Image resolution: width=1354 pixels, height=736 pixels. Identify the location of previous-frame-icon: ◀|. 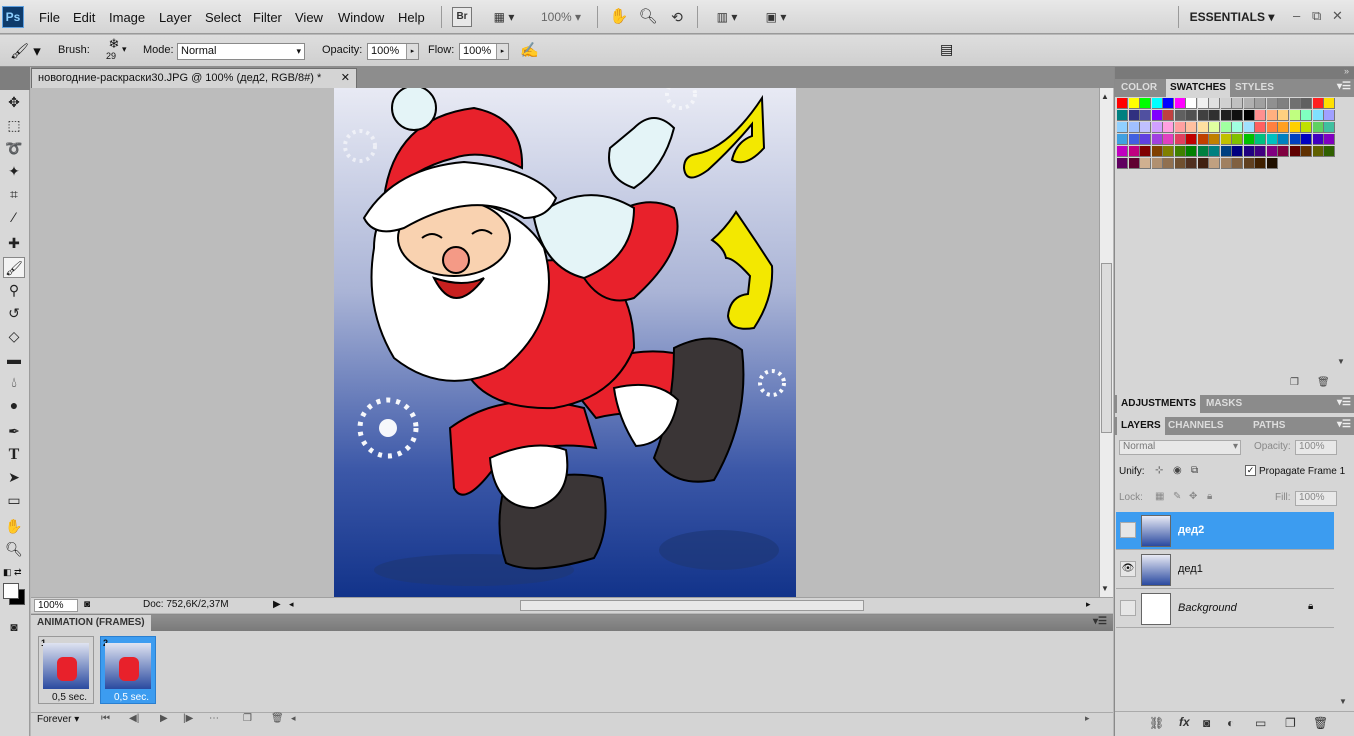
(134, 718).